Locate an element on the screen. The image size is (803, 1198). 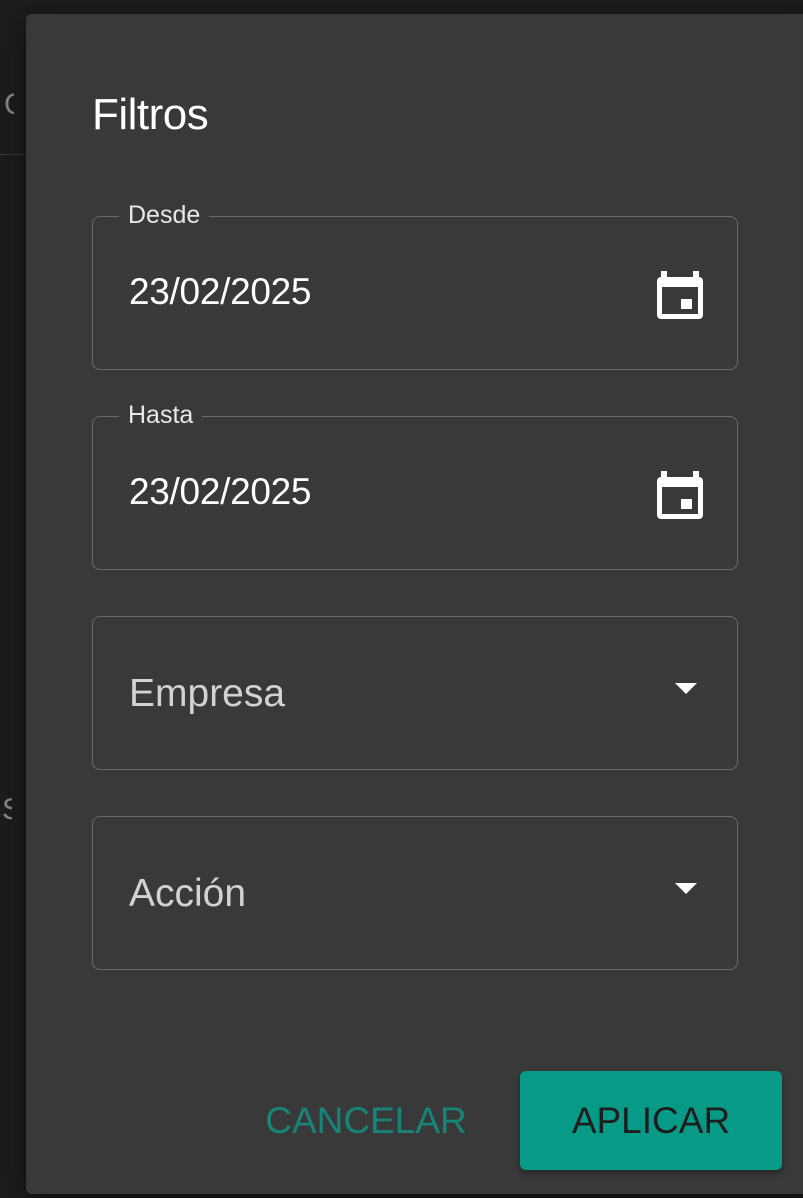
apply-button: APLICAR is located at coordinates (651, 1120).